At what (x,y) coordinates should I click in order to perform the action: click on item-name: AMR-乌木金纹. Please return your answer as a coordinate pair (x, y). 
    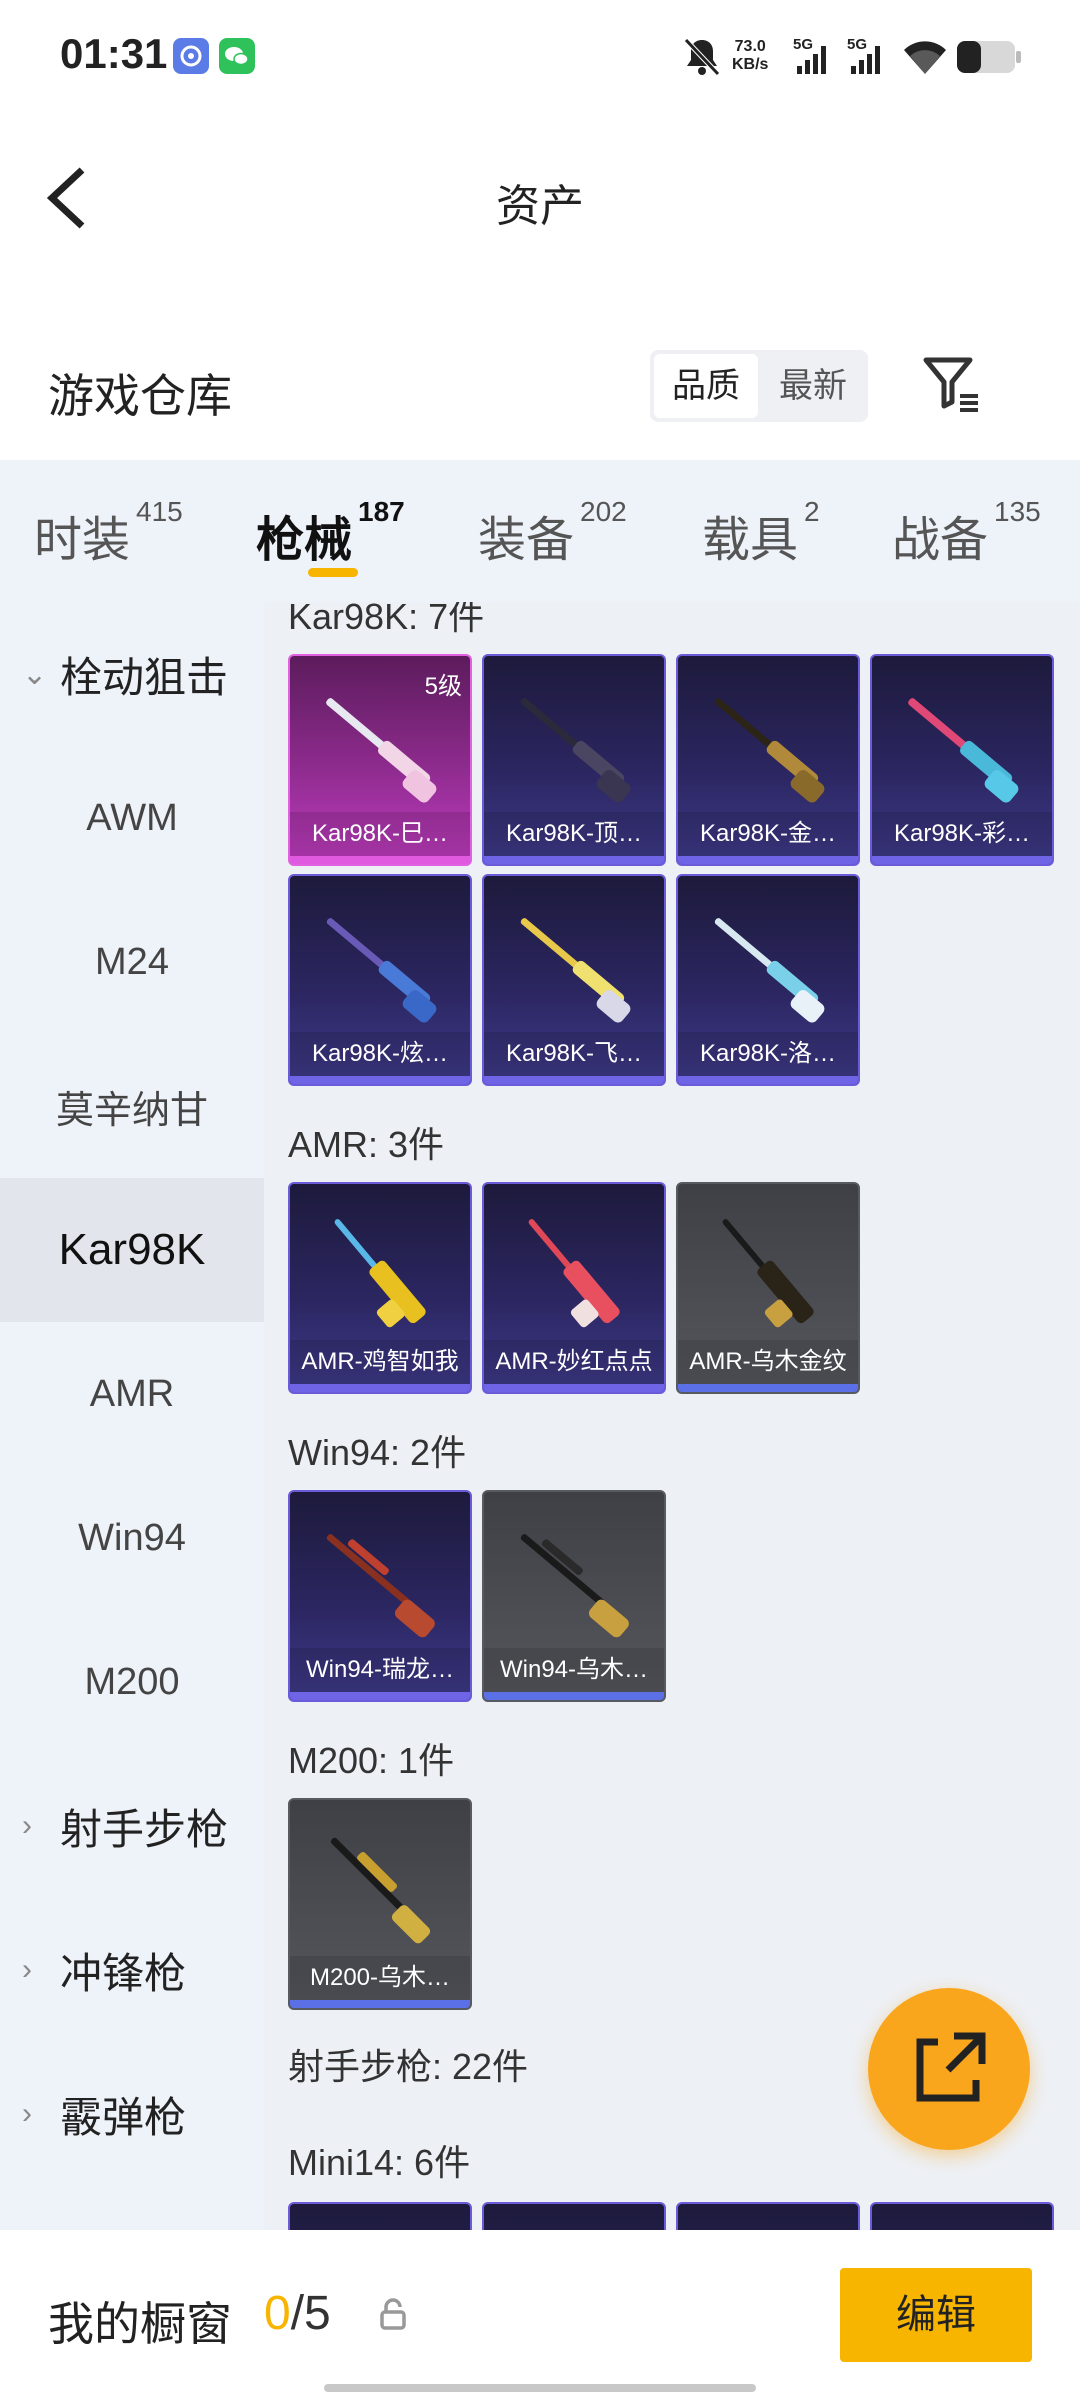
    Looking at the image, I should click on (768, 1362).